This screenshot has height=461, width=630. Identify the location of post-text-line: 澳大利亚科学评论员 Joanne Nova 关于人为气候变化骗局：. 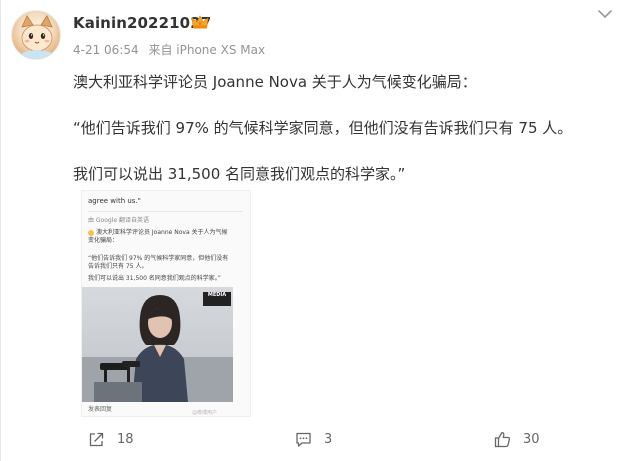
(275, 82).